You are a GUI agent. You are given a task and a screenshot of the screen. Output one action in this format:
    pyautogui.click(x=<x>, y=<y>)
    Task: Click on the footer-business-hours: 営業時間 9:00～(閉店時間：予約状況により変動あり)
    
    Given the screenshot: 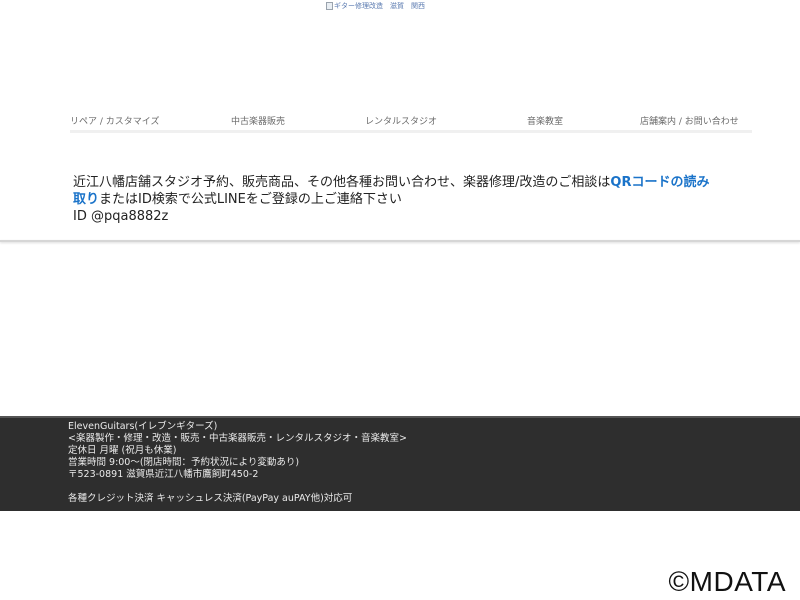 What is the action you would take?
    pyautogui.click(x=184, y=462)
    